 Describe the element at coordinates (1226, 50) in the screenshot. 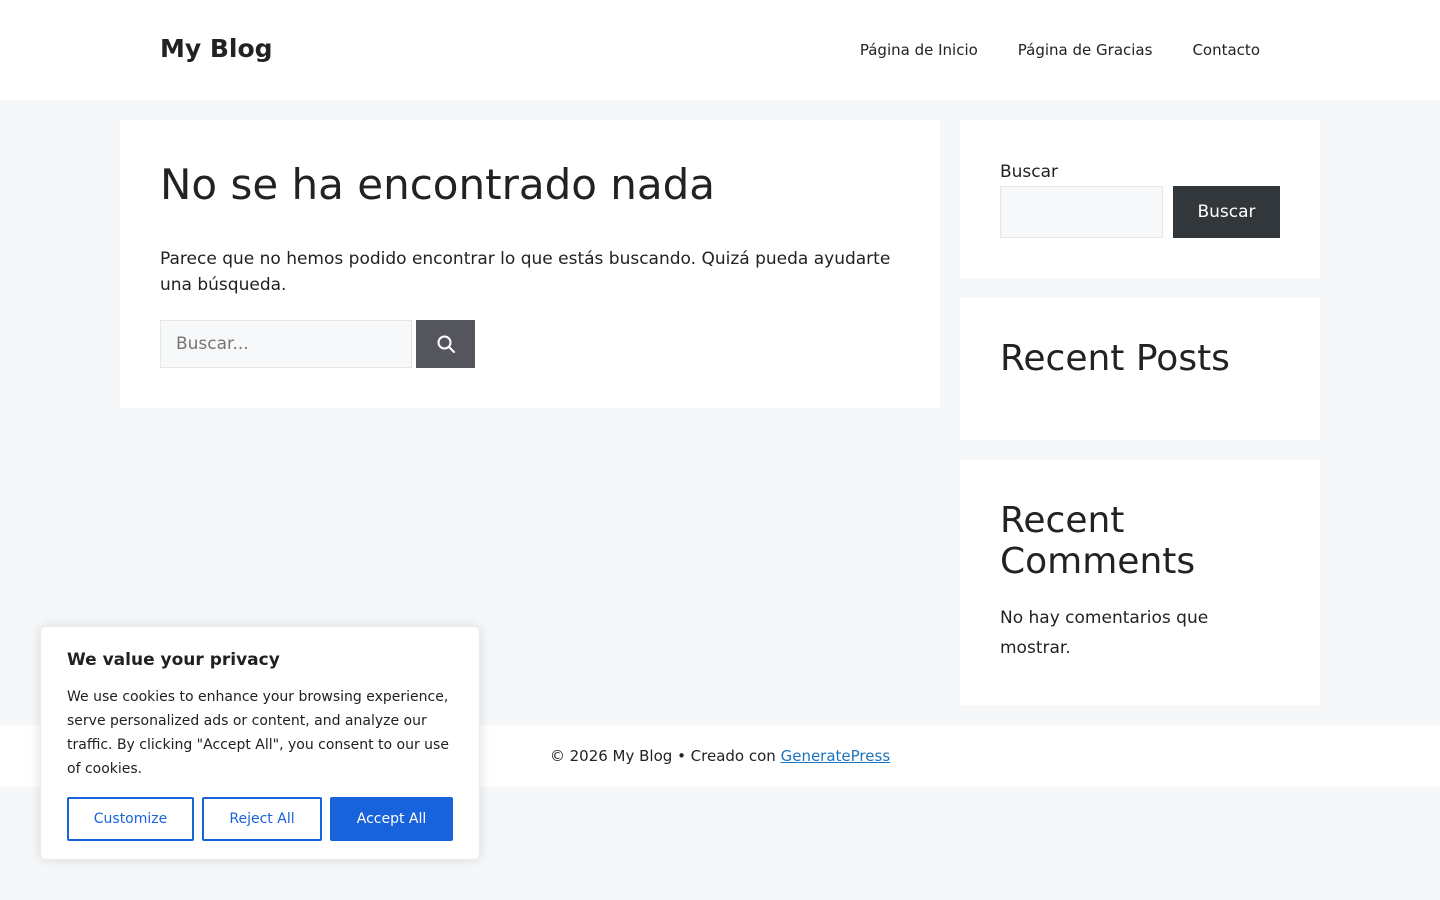

I see `nav-item-contacto: Contacto` at that location.